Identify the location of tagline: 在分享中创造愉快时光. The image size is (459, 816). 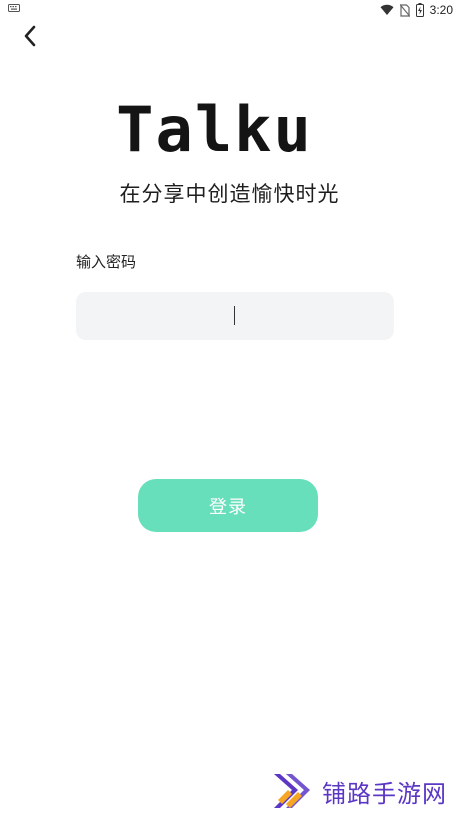
(229, 194).